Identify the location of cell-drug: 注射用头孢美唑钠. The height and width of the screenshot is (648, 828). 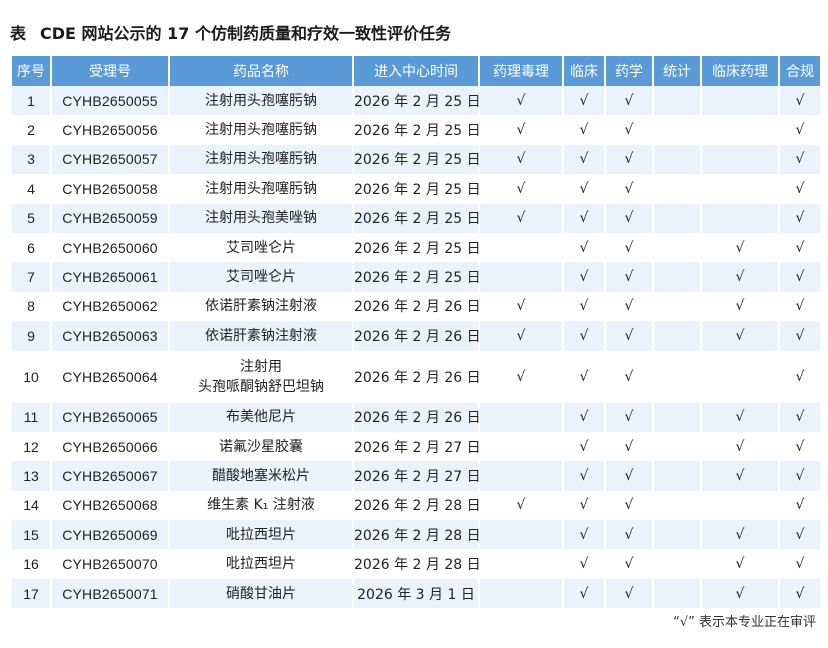
(261, 218).